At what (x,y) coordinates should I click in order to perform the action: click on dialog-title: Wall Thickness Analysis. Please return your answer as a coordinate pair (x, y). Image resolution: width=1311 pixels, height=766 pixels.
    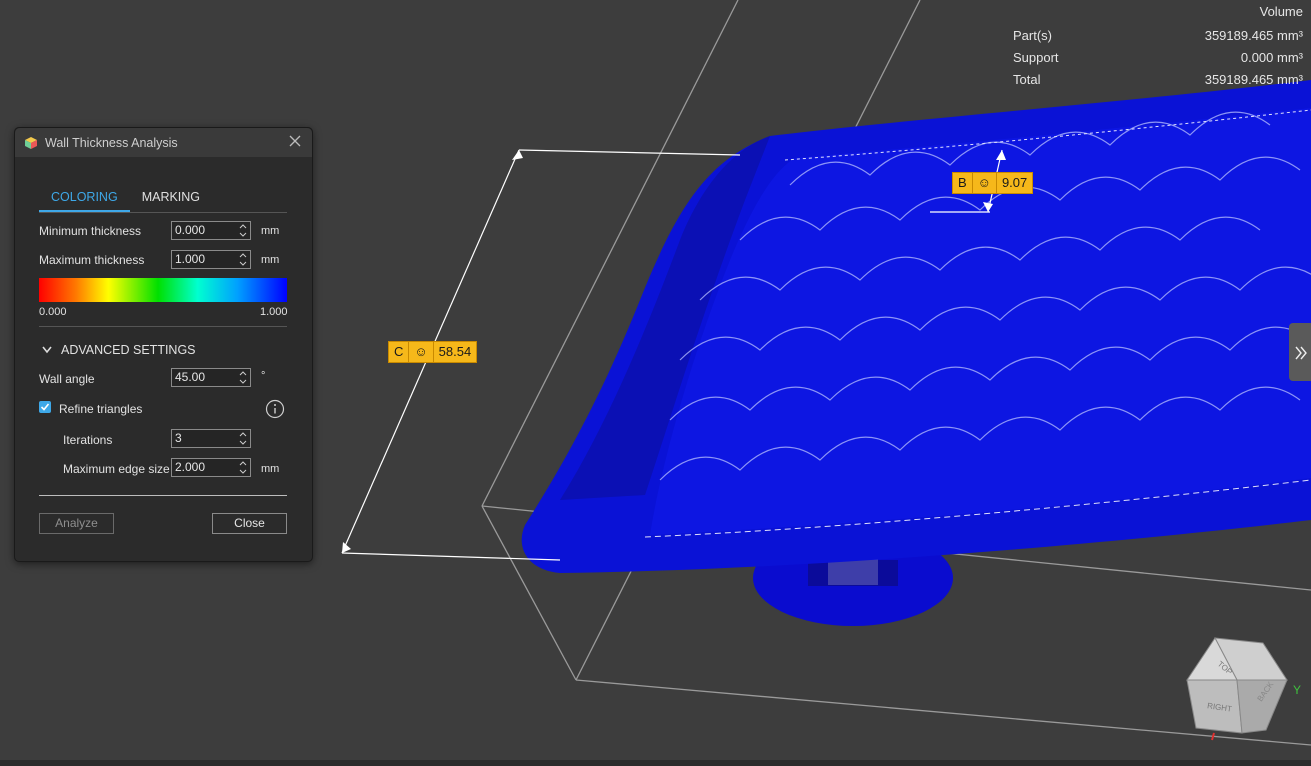
    Looking at the image, I should click on (111, 142).